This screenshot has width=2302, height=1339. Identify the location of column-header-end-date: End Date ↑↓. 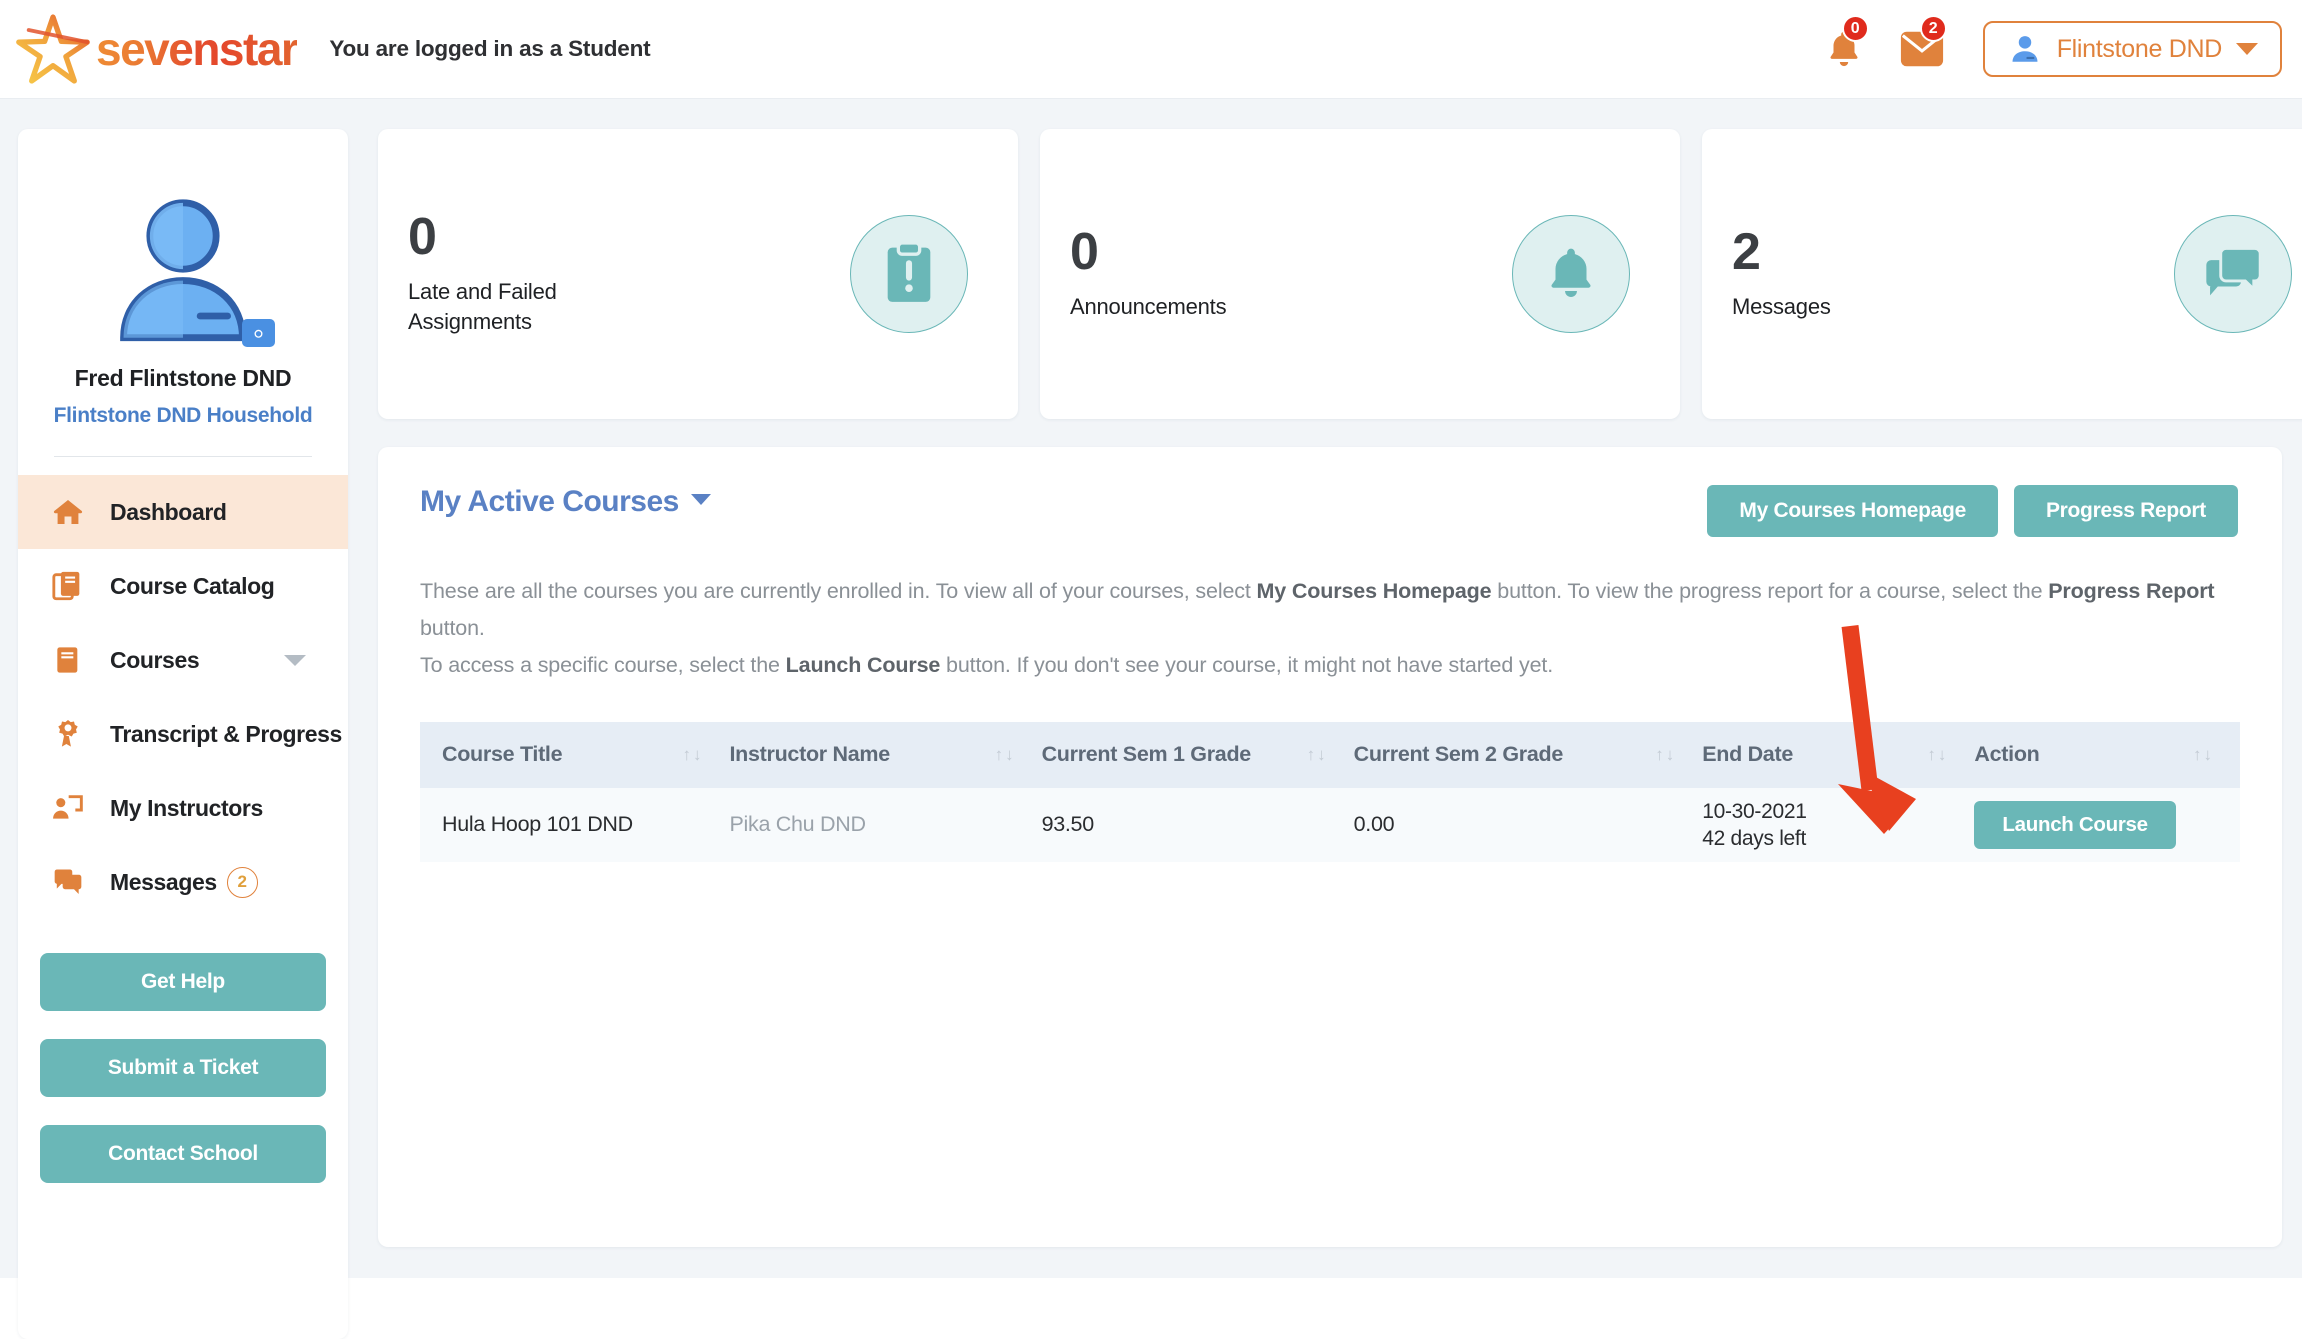
(1838, 754).